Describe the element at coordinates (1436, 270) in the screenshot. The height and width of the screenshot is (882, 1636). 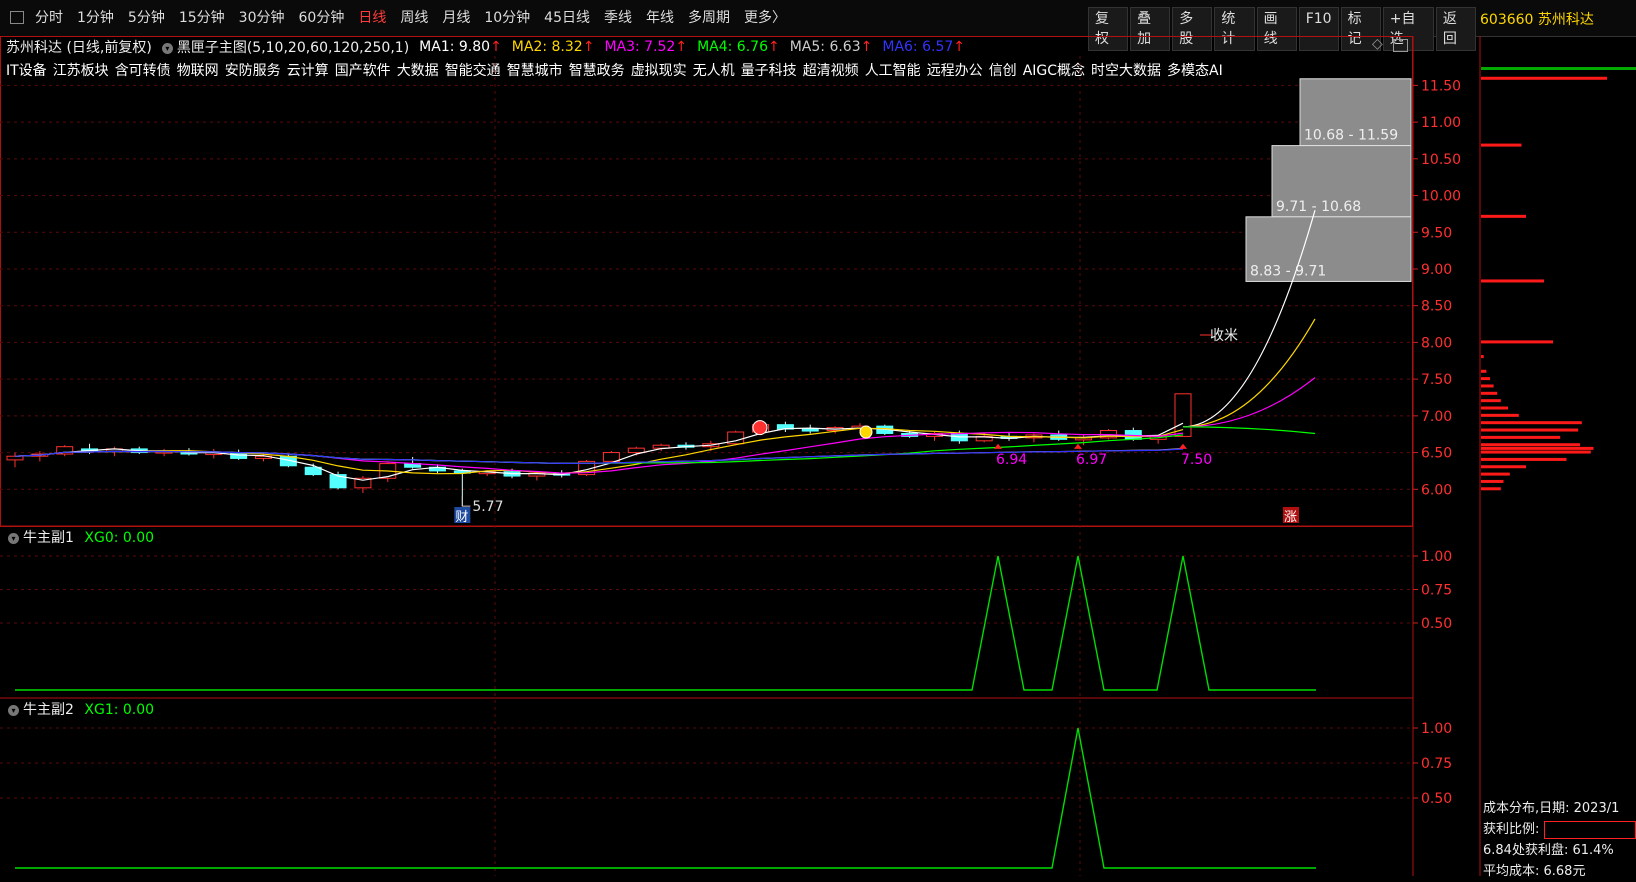
I see `y-tick-label: 9.00` at that location.